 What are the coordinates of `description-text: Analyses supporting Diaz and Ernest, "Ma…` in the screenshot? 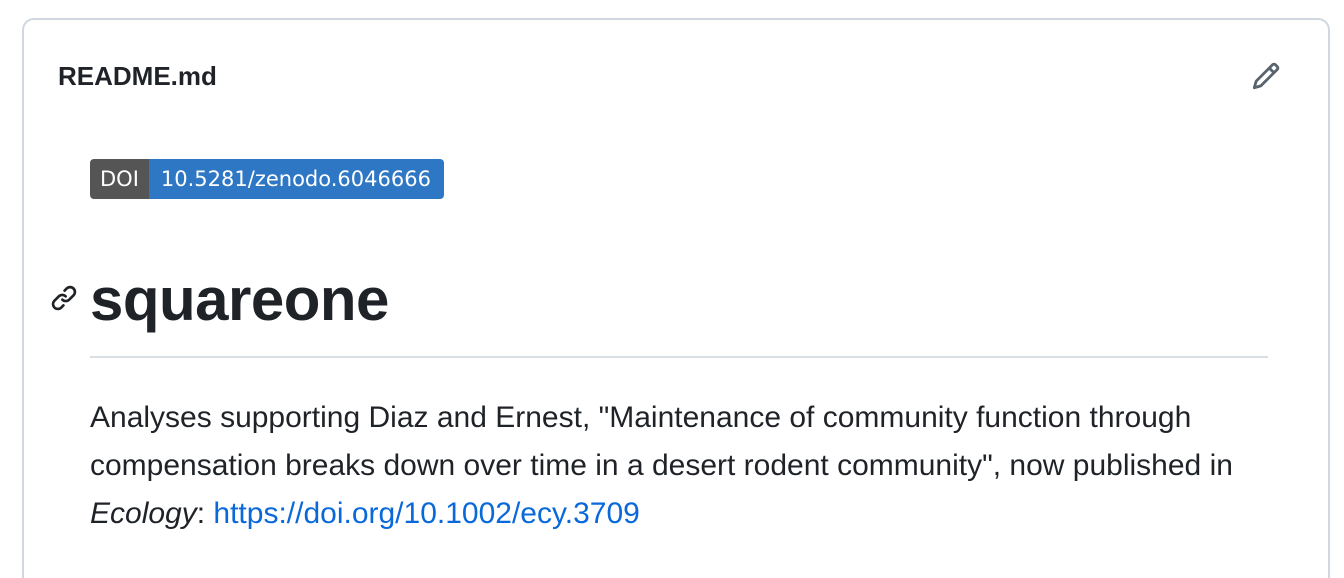 It's located at (661, 441).